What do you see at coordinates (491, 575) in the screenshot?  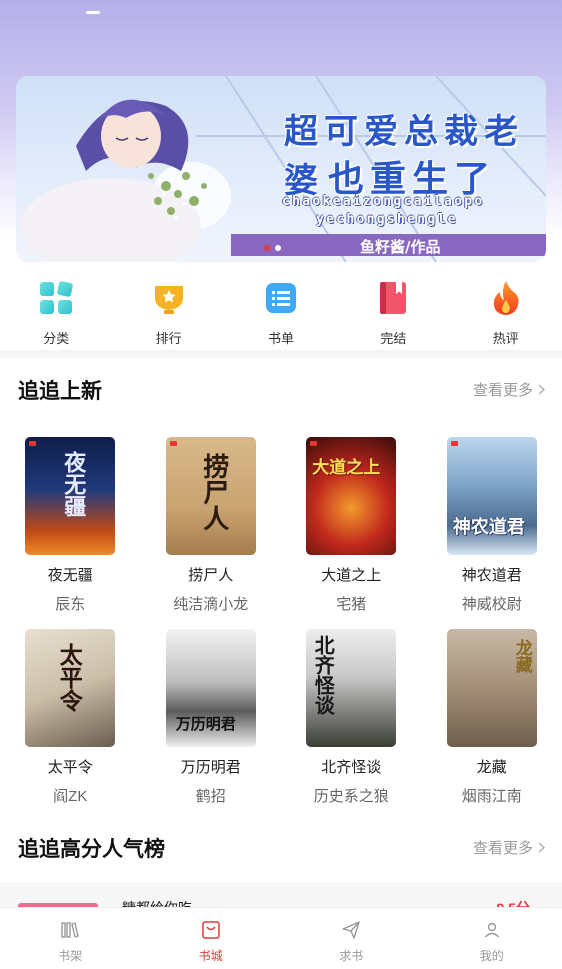 I see `book-title: 神农道君` at bounding box center [491, 575].